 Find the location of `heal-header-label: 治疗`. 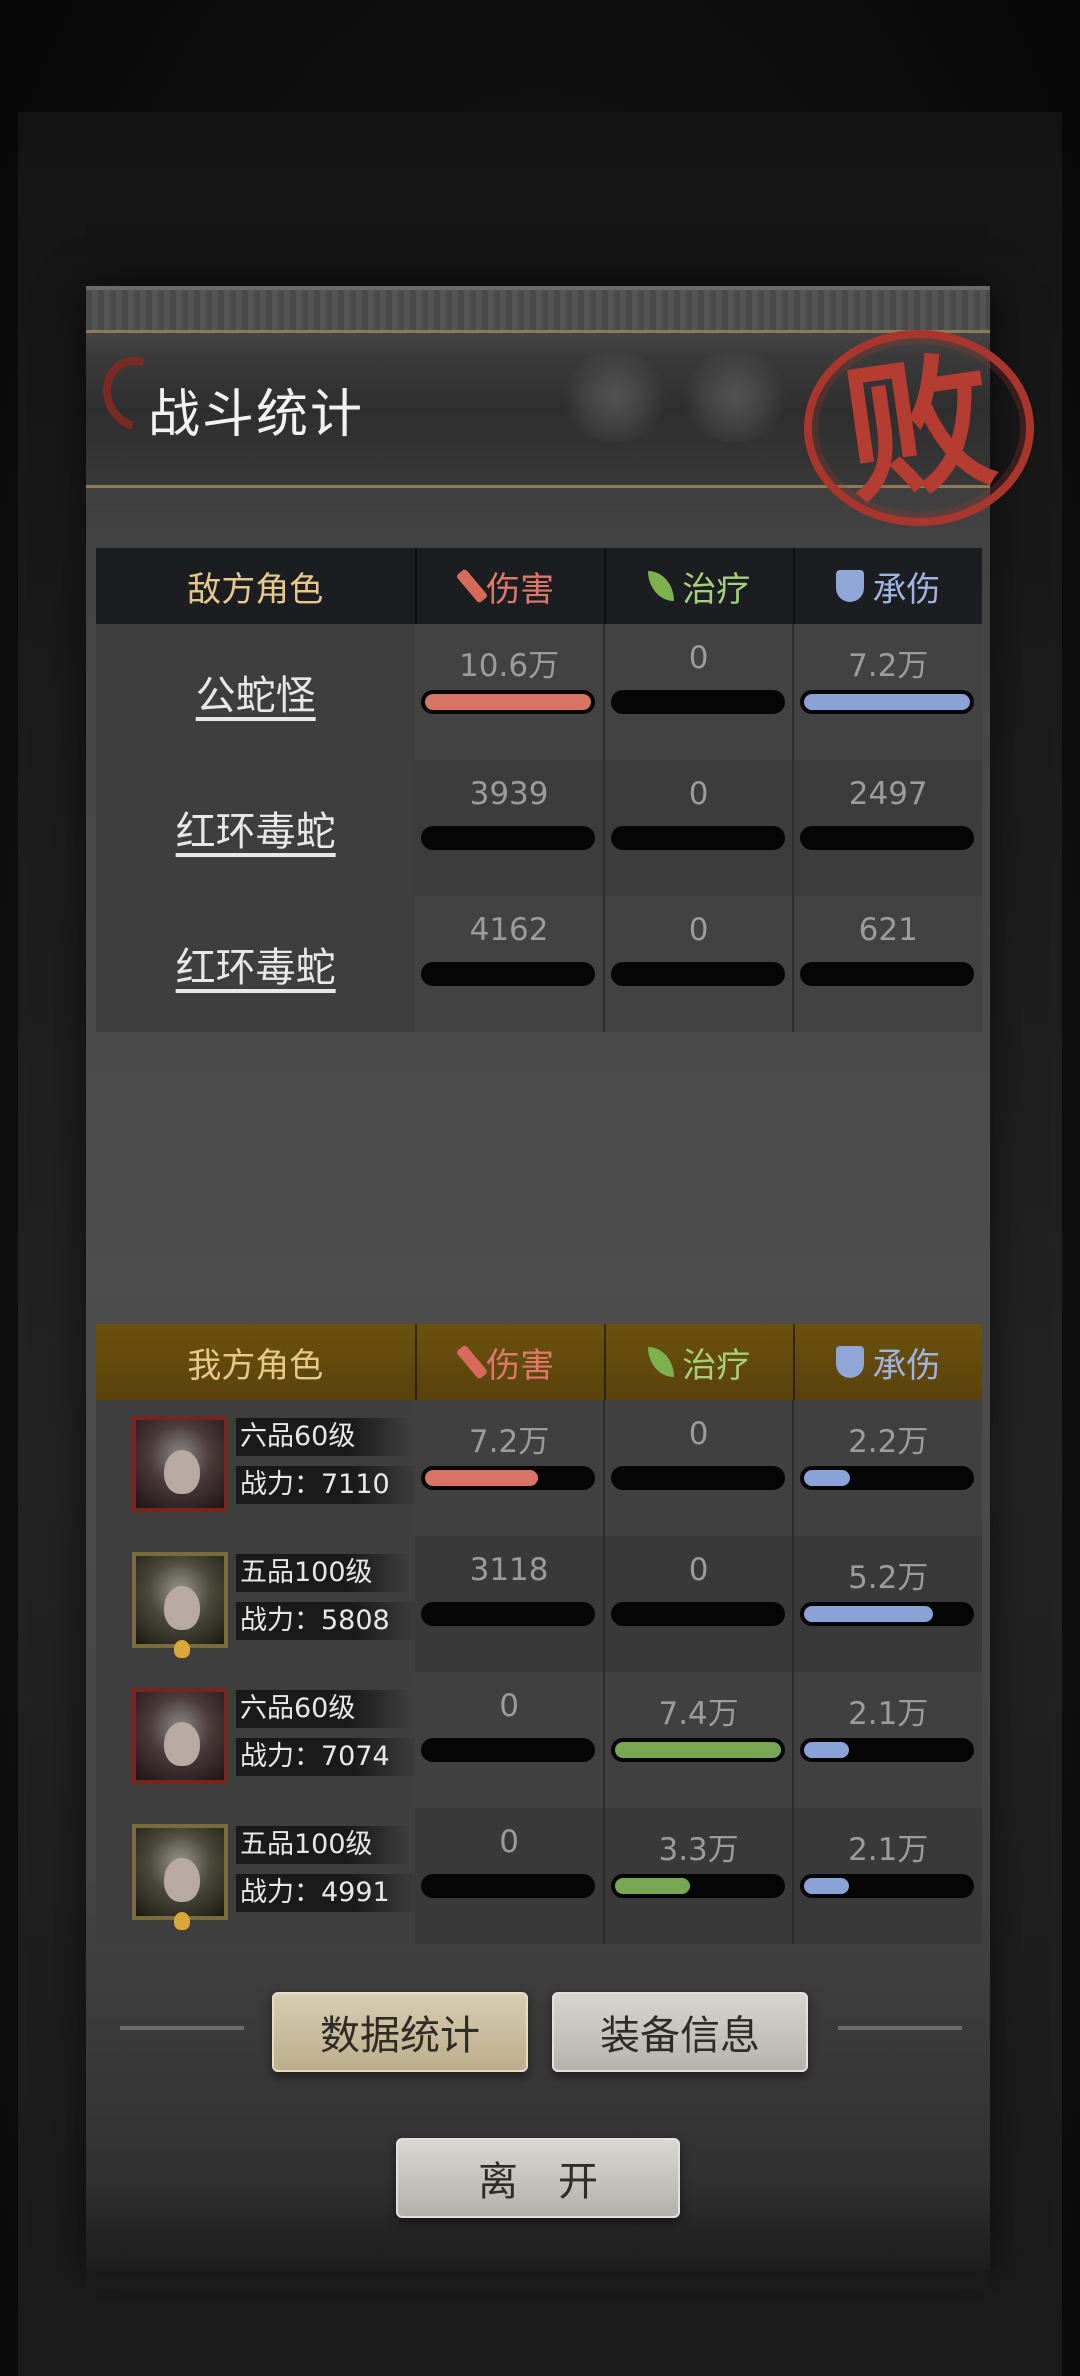

heal-header-label: 治疗 is located at coordinates (716, 589).